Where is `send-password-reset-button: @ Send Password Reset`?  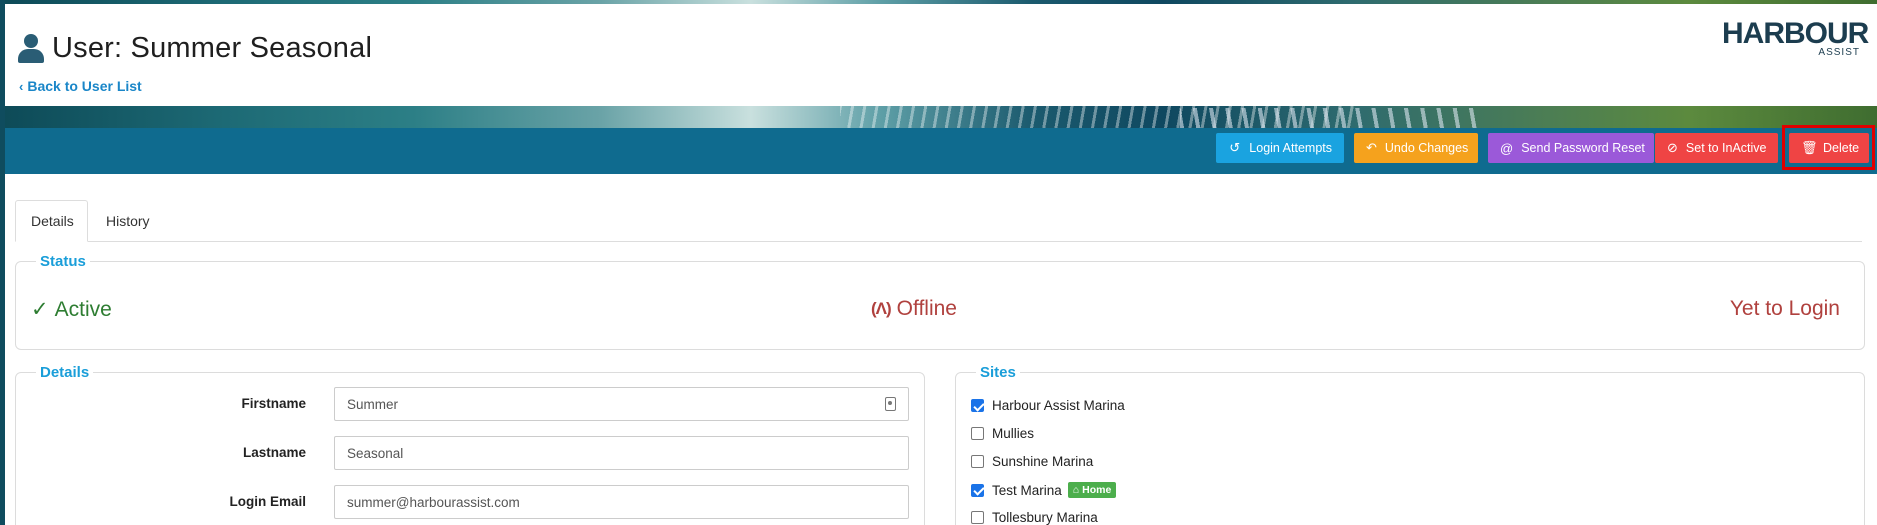
send-password-reset-button: @ Send Password Reset is located at coordinates (1571, 148).